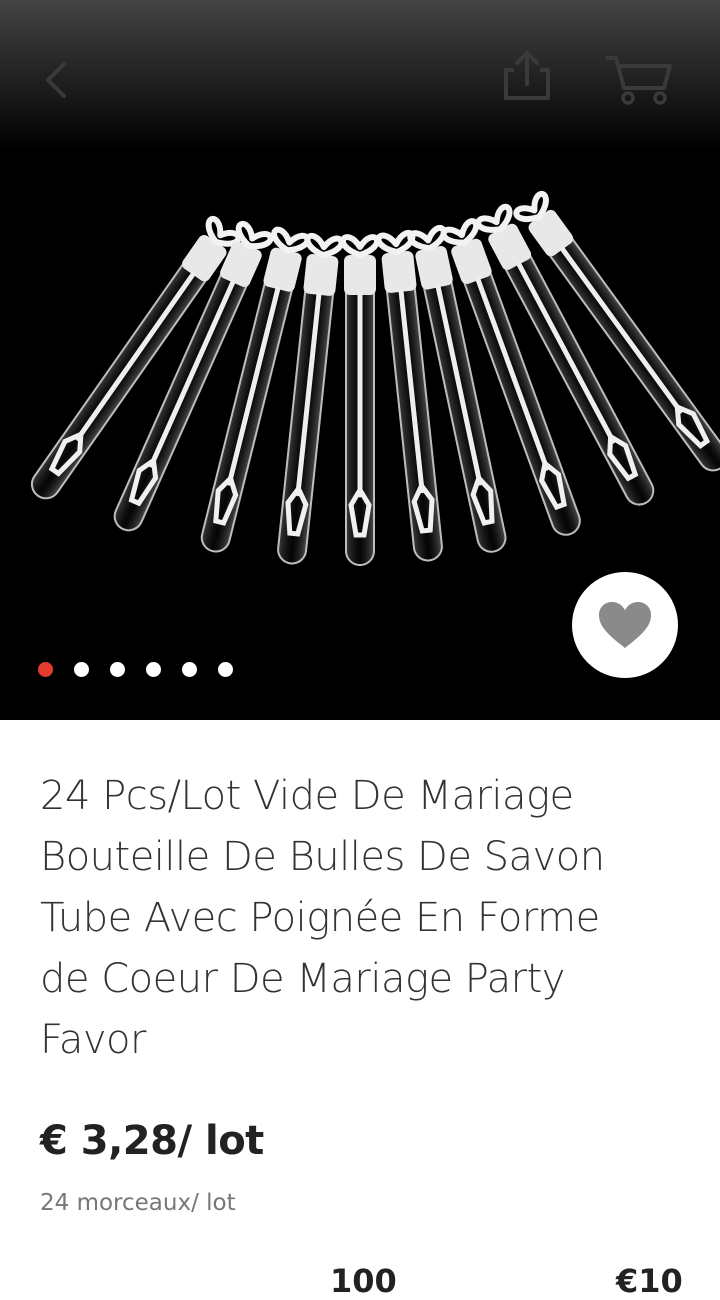  What do you see at coordinates (639, 79) in the screenshot?
I see `cart-icon` at bounding box center [639, 79].